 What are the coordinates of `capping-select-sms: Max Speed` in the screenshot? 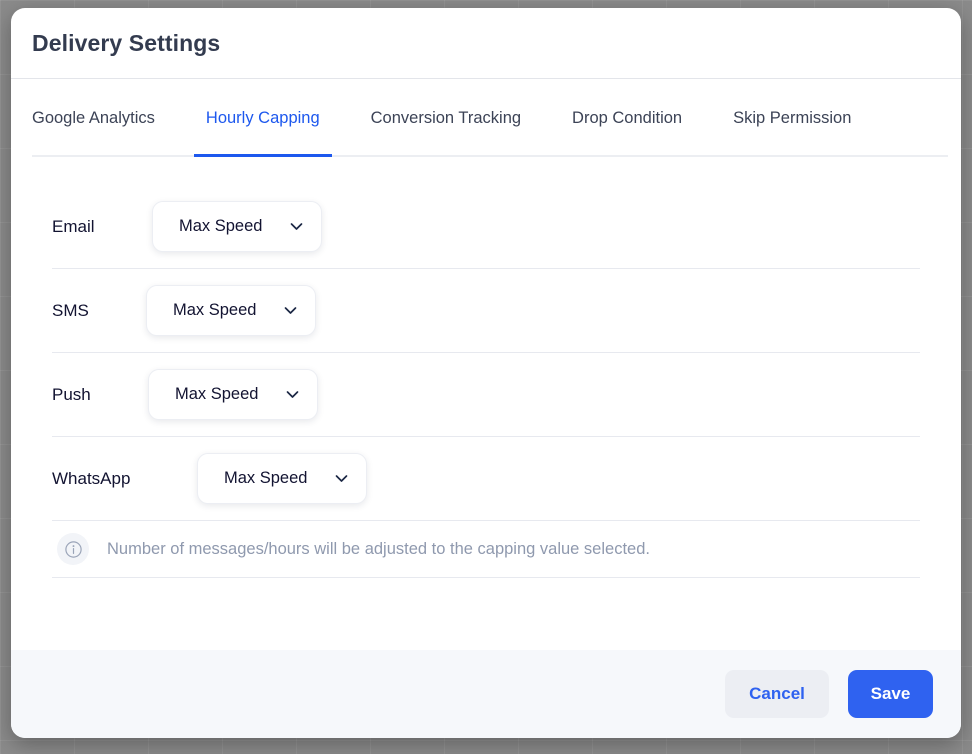 It's located at (231, 310).